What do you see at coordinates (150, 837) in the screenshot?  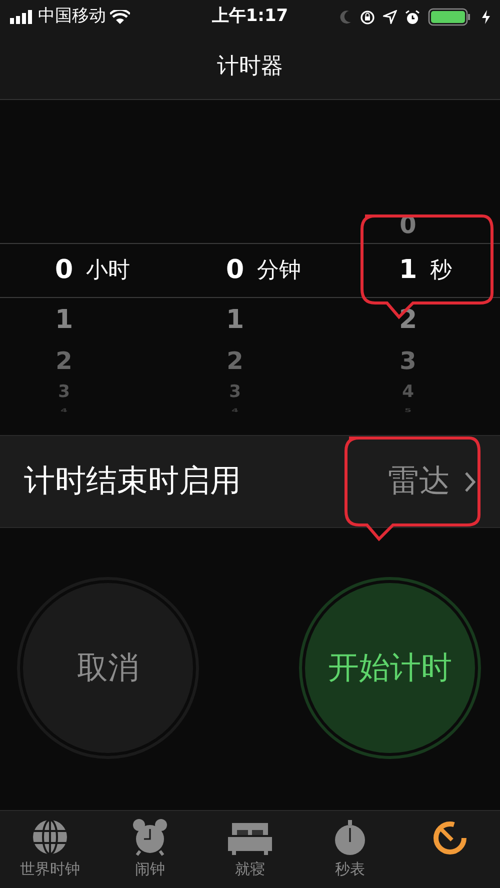 I see `alarm-clock-icon` at bounding box center [150, 837].